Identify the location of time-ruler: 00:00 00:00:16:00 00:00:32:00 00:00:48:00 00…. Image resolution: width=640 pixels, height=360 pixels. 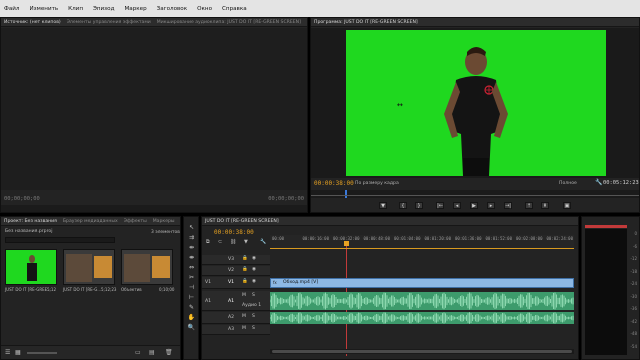
(422, 242).